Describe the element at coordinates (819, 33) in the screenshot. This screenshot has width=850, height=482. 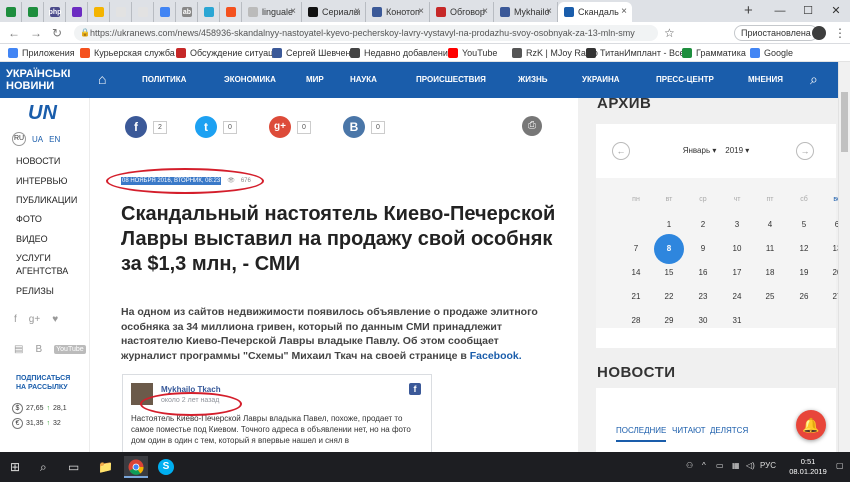
I see `profile-avatar` at that location.